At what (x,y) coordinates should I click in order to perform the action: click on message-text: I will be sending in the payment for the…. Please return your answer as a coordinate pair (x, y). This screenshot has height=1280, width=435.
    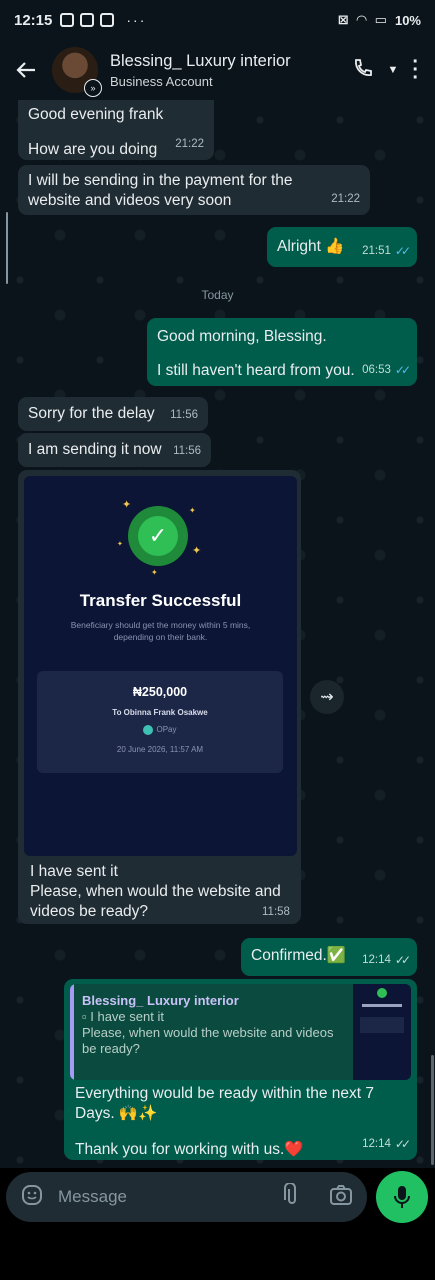
    Looking at the image, I should click on (160, 190).